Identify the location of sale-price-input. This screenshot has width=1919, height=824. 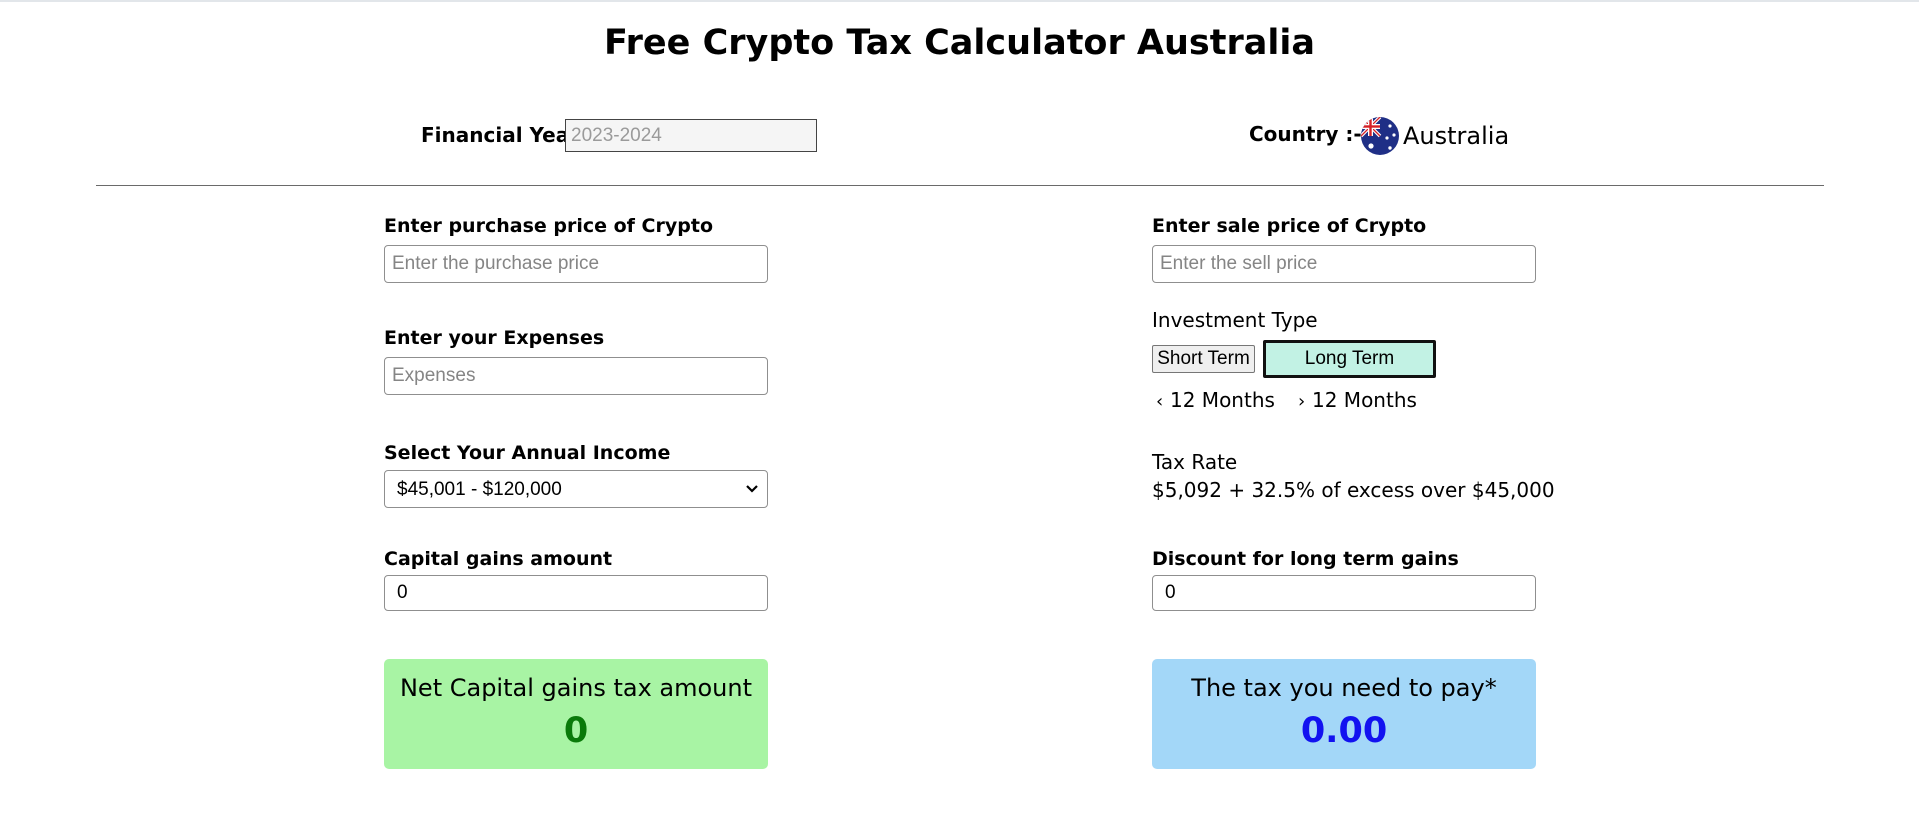
(1344, 264).